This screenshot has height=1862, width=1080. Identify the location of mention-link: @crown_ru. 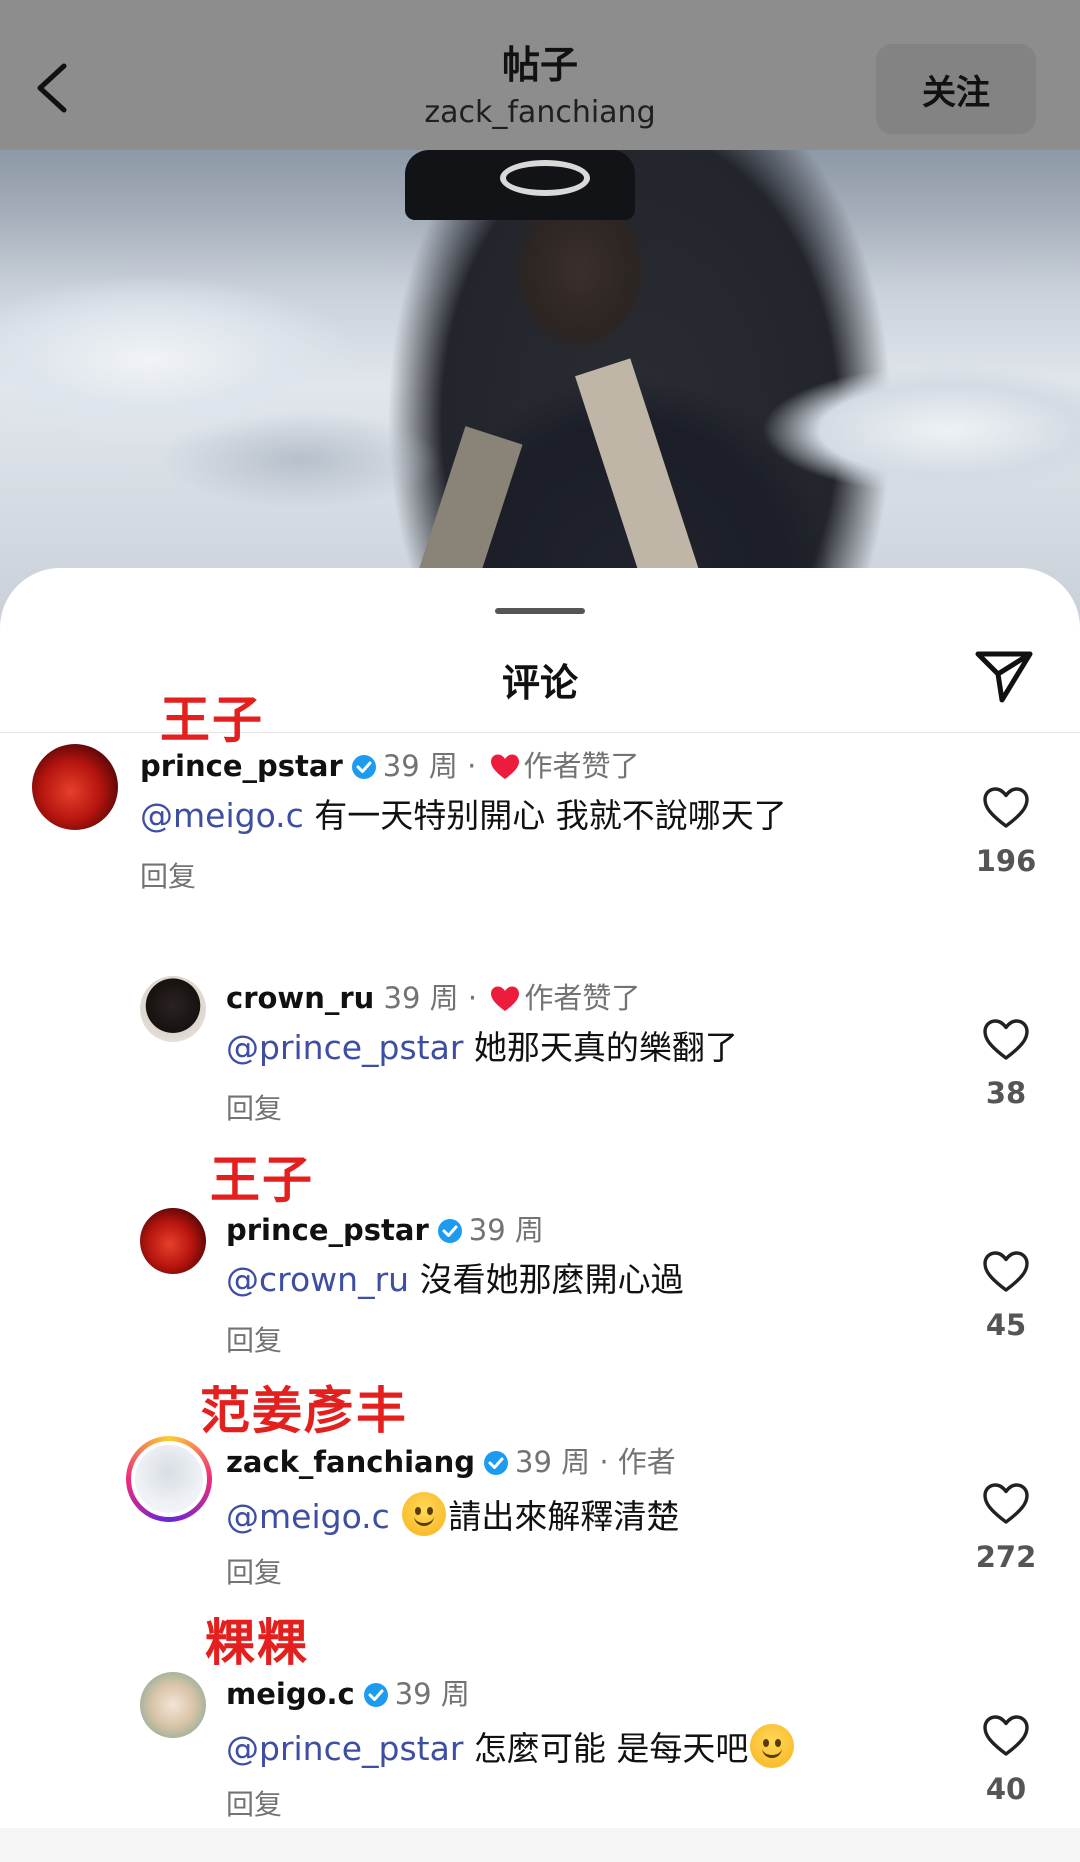
(317, 1279).